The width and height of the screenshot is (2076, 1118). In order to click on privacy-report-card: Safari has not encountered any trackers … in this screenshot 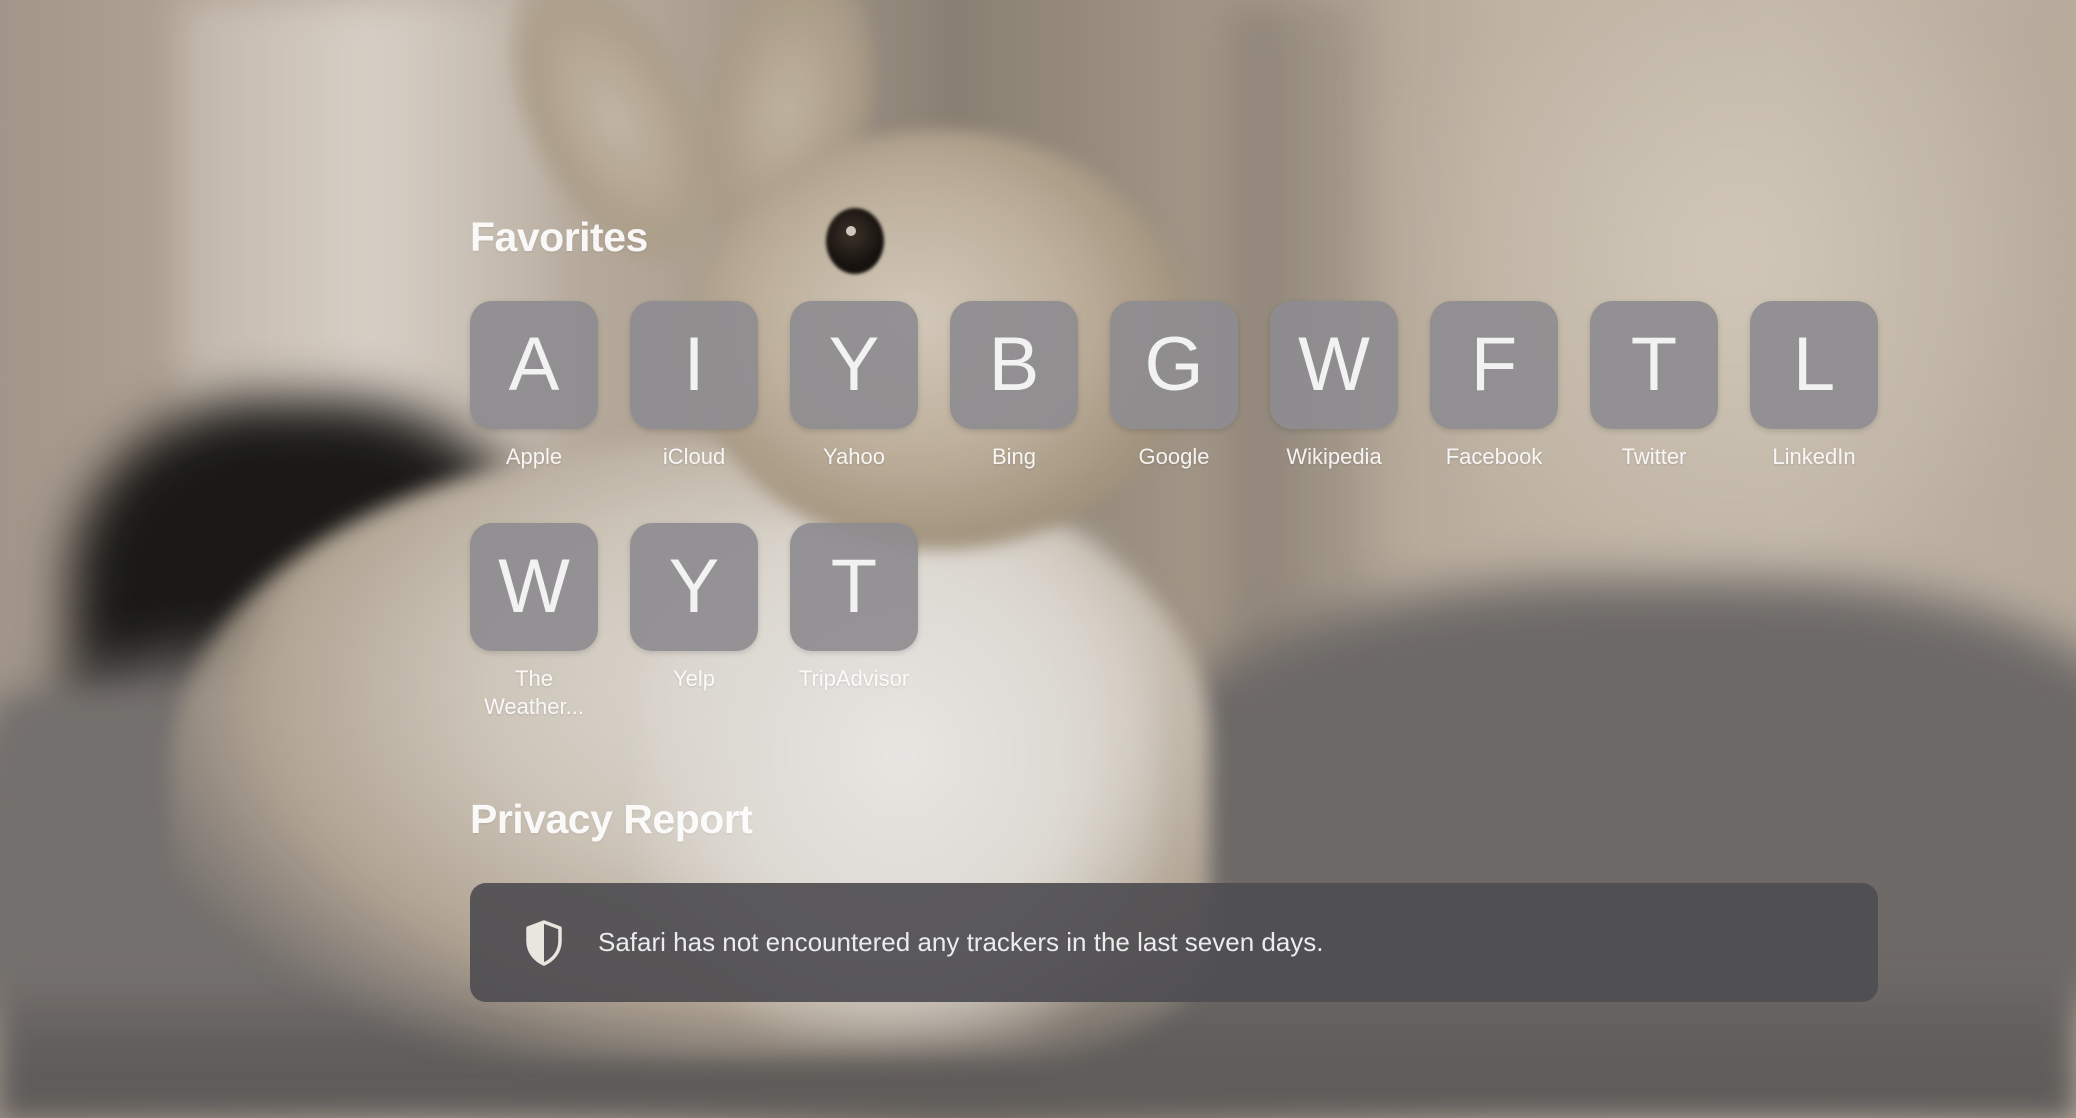, I will do `click(1174, 942)`.